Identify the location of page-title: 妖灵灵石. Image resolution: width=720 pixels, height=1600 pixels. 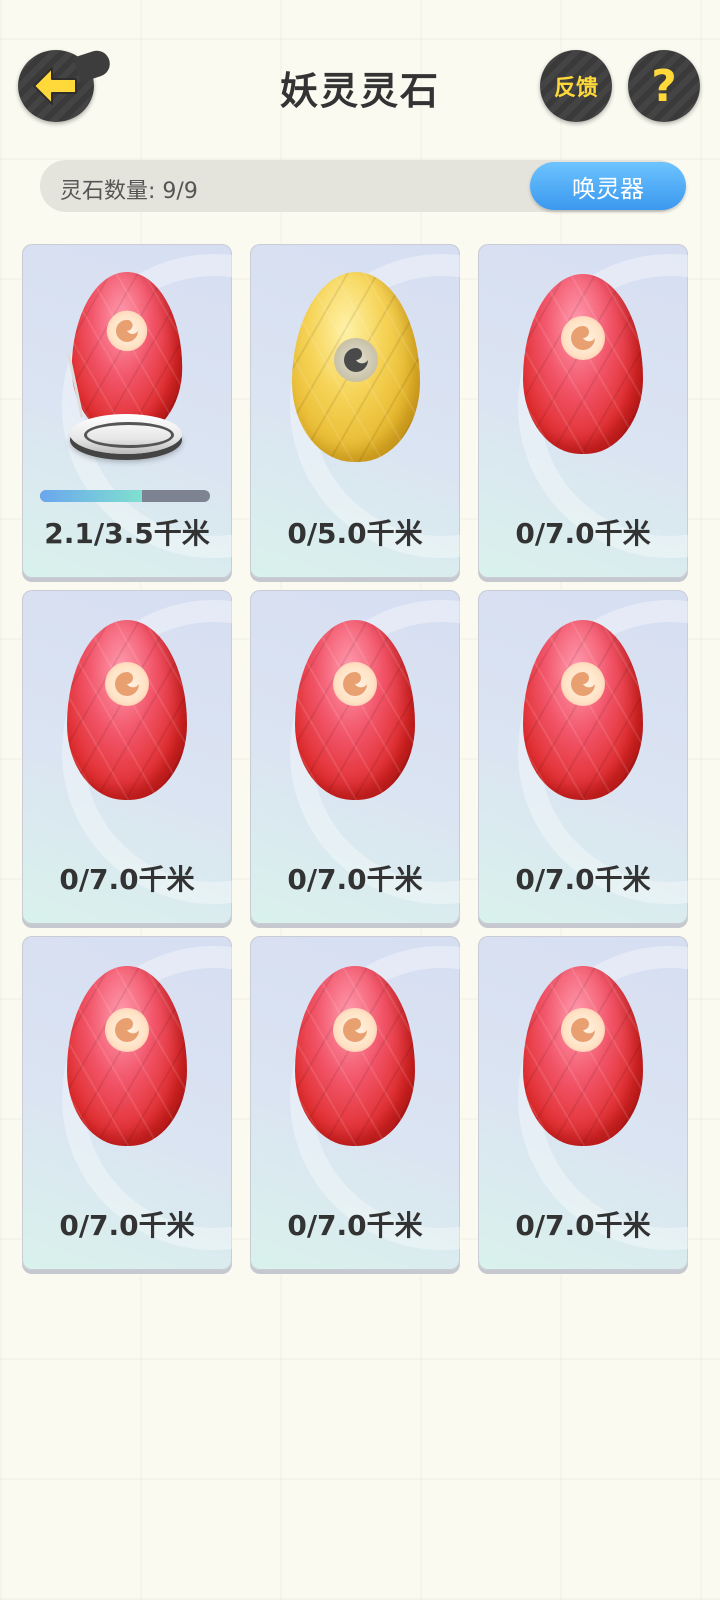
(359, 91).